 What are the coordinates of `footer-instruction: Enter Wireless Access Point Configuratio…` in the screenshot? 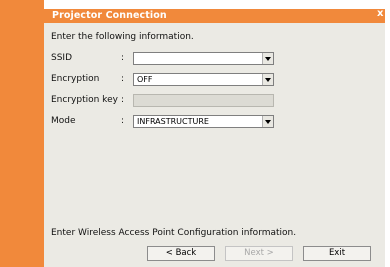 It's located at (174, 233).